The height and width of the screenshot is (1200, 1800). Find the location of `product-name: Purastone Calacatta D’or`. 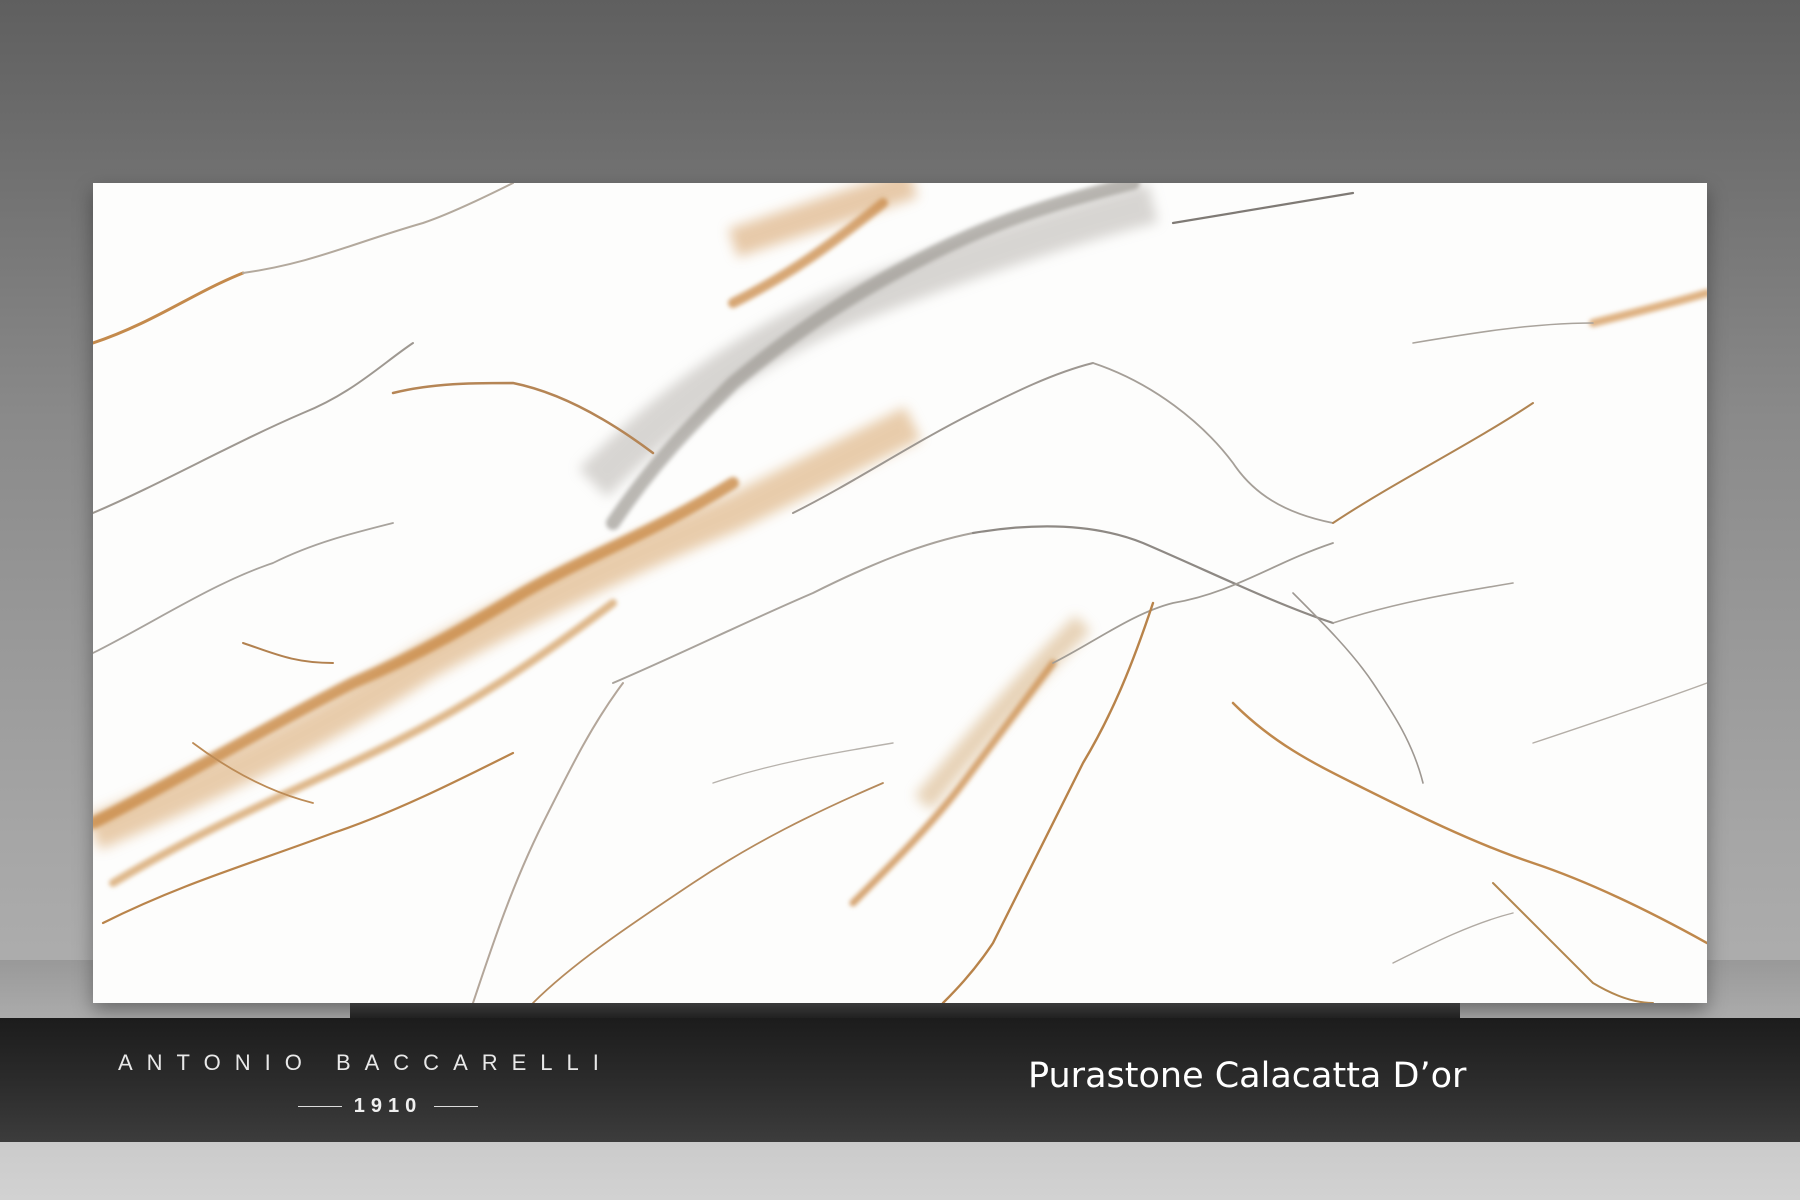

product-name: Purastone Calacatta D’or is located at coordinates (1247, 1076).